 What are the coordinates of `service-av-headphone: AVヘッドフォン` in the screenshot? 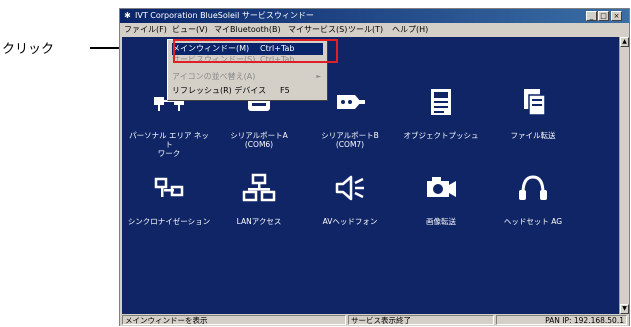 It's located at (350, 199).